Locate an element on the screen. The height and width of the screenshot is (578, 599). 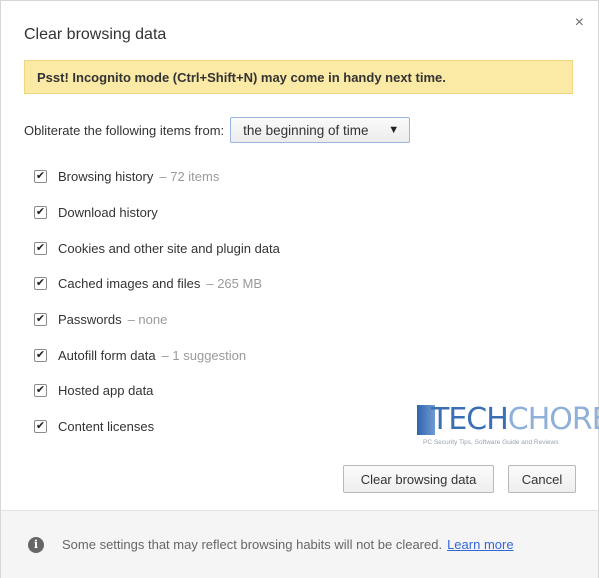
dialog-title: Clear browsing data is located at coordinates (95, 34).